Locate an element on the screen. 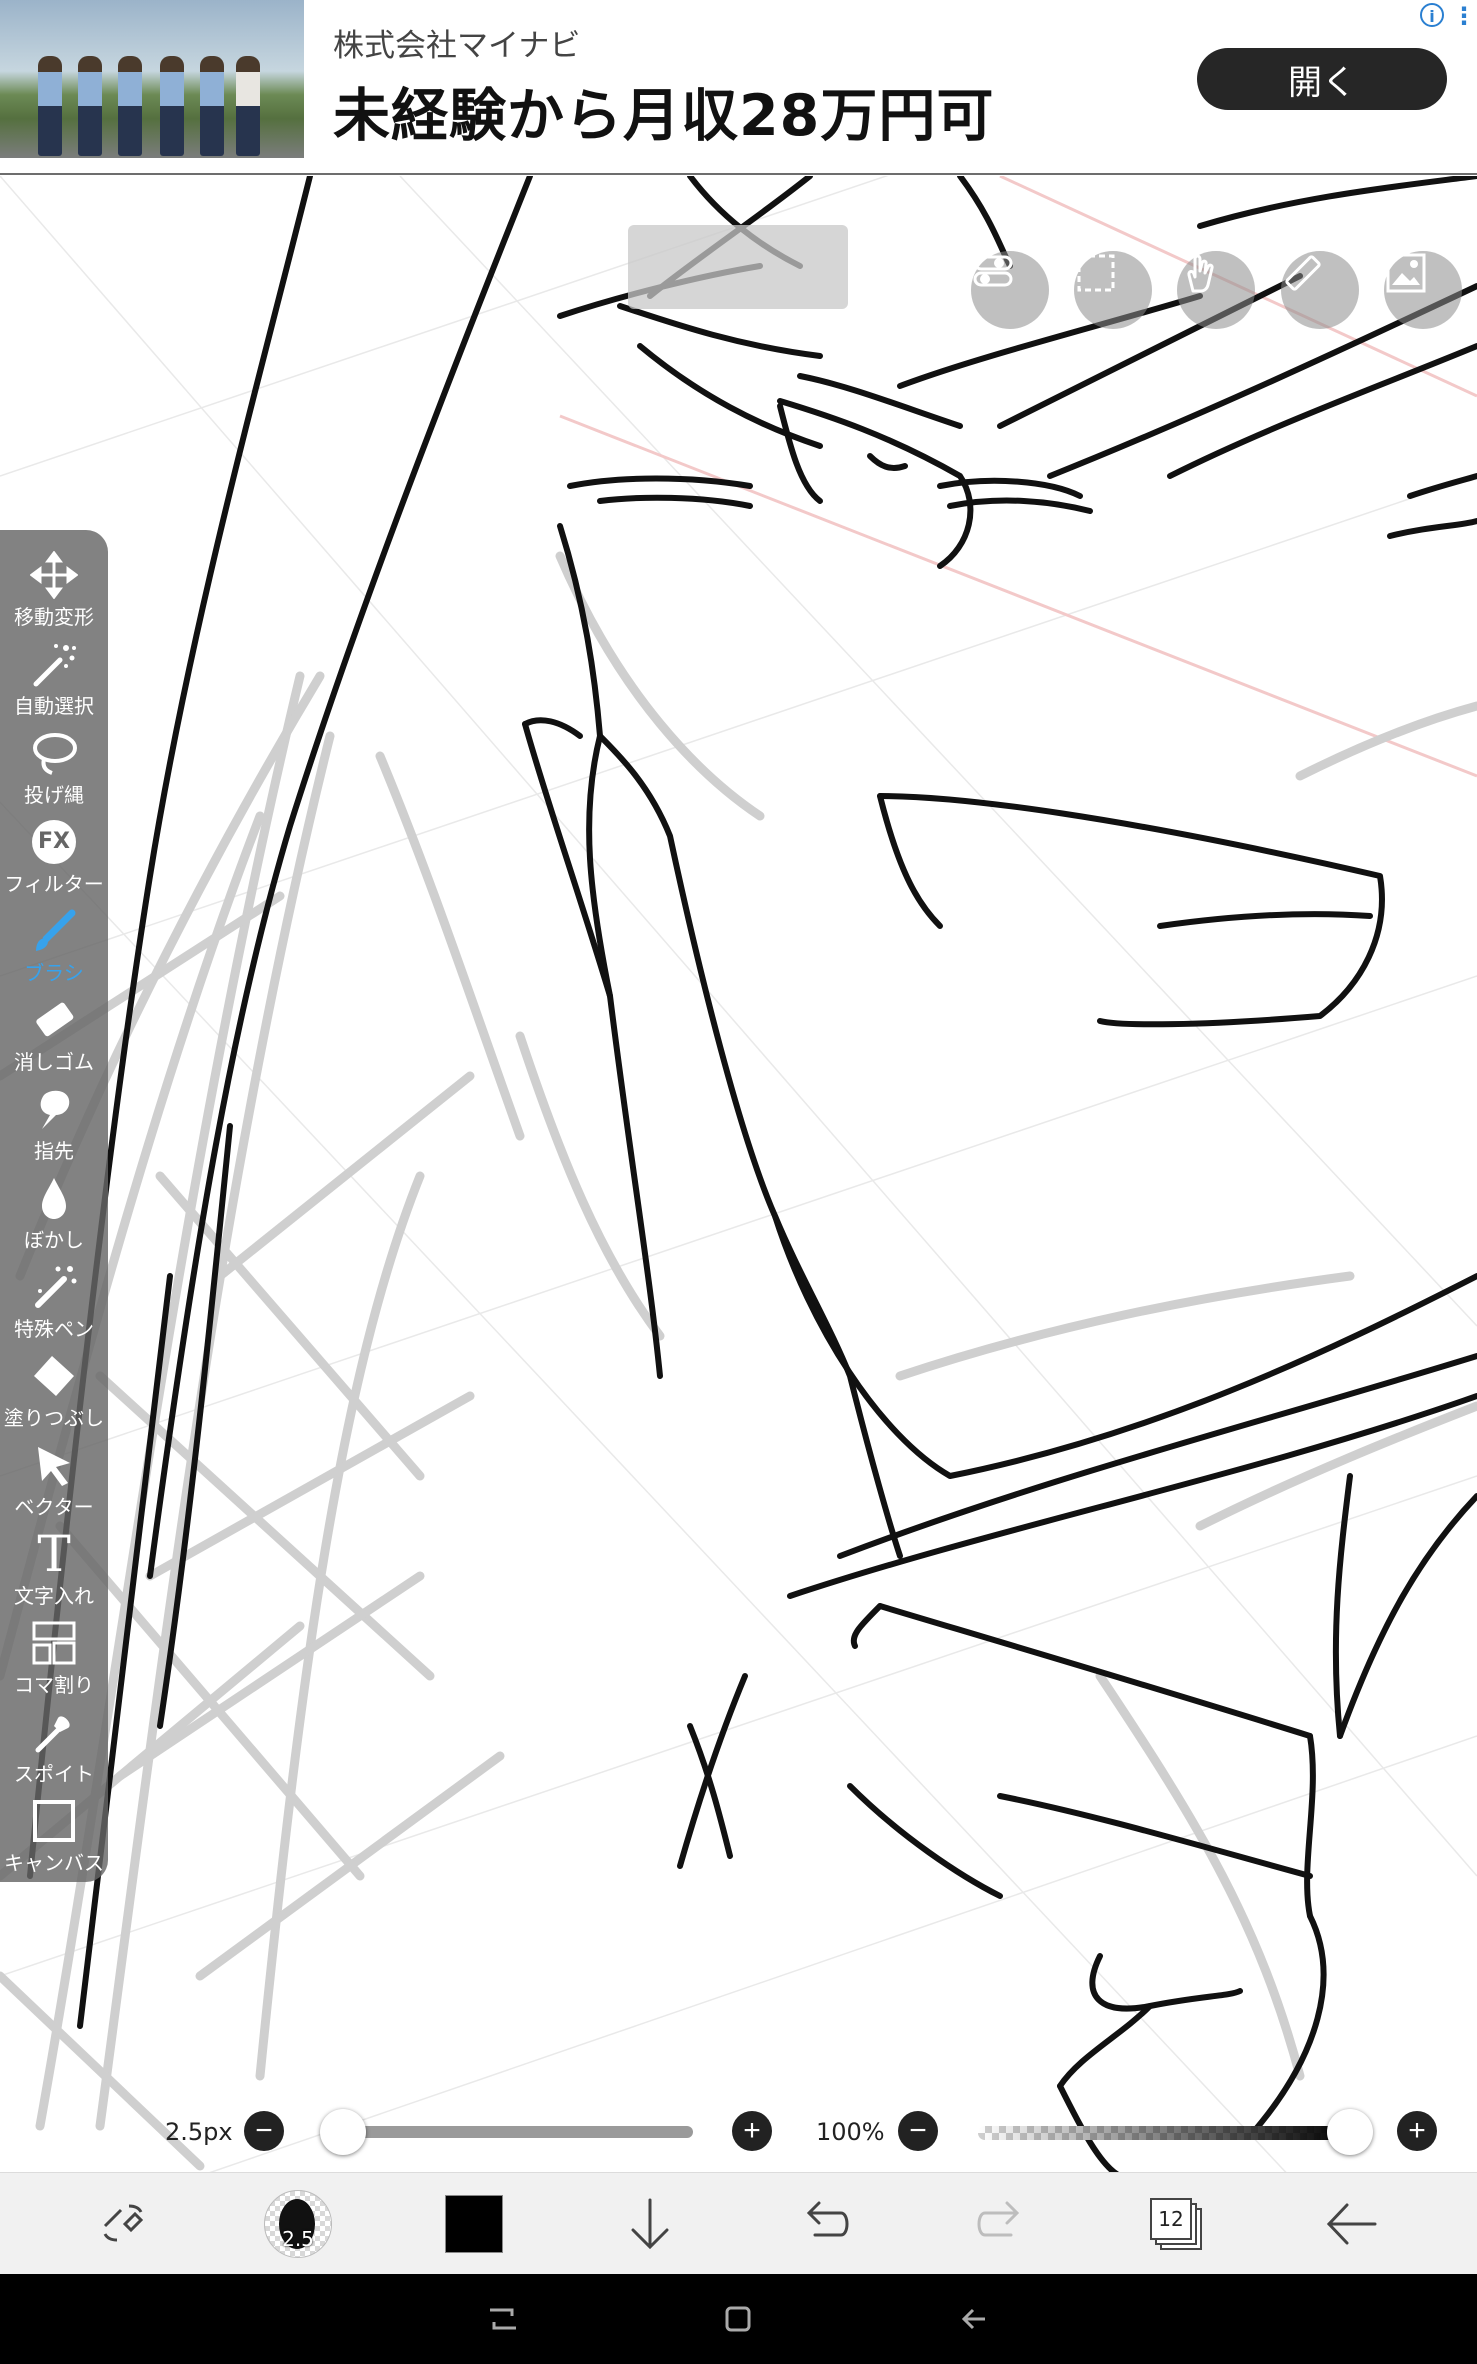 Image resolution: width=1477 pixels, height=2364 pixels. system-nav-bar is located at coordinates (738, 2319).